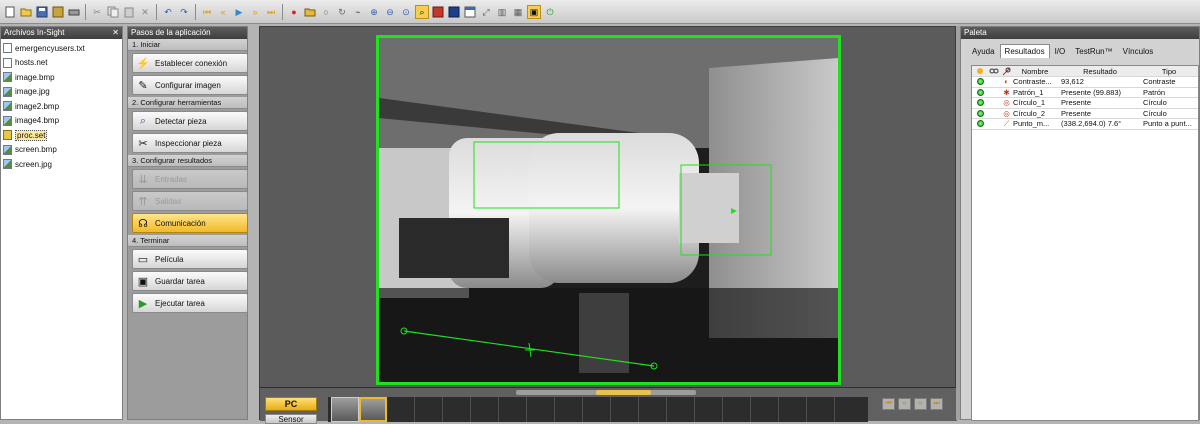  Describe the element at coordinates (438, 12) in the screenshot. I see `image-mode-icon` at that location.